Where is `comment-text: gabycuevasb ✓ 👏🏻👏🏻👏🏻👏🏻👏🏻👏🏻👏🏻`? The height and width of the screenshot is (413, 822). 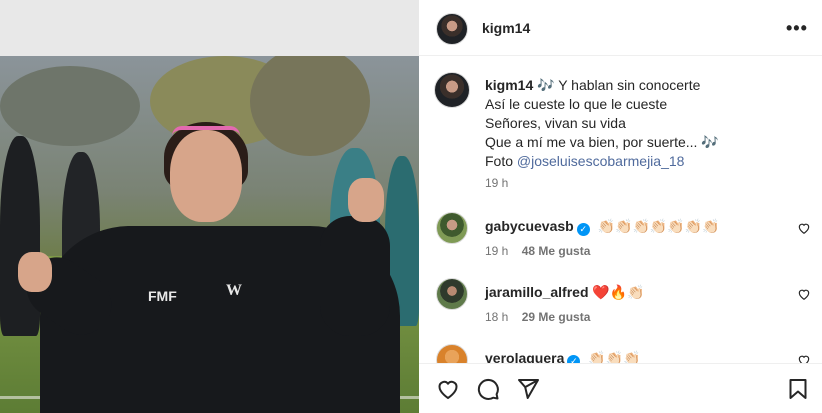
comment-text: gabycuevasb ✓ 👏🏻👏🏻👏🏻👏🏻👏🏻👏🏻👏🏻 is located at coordinates (602, 227).